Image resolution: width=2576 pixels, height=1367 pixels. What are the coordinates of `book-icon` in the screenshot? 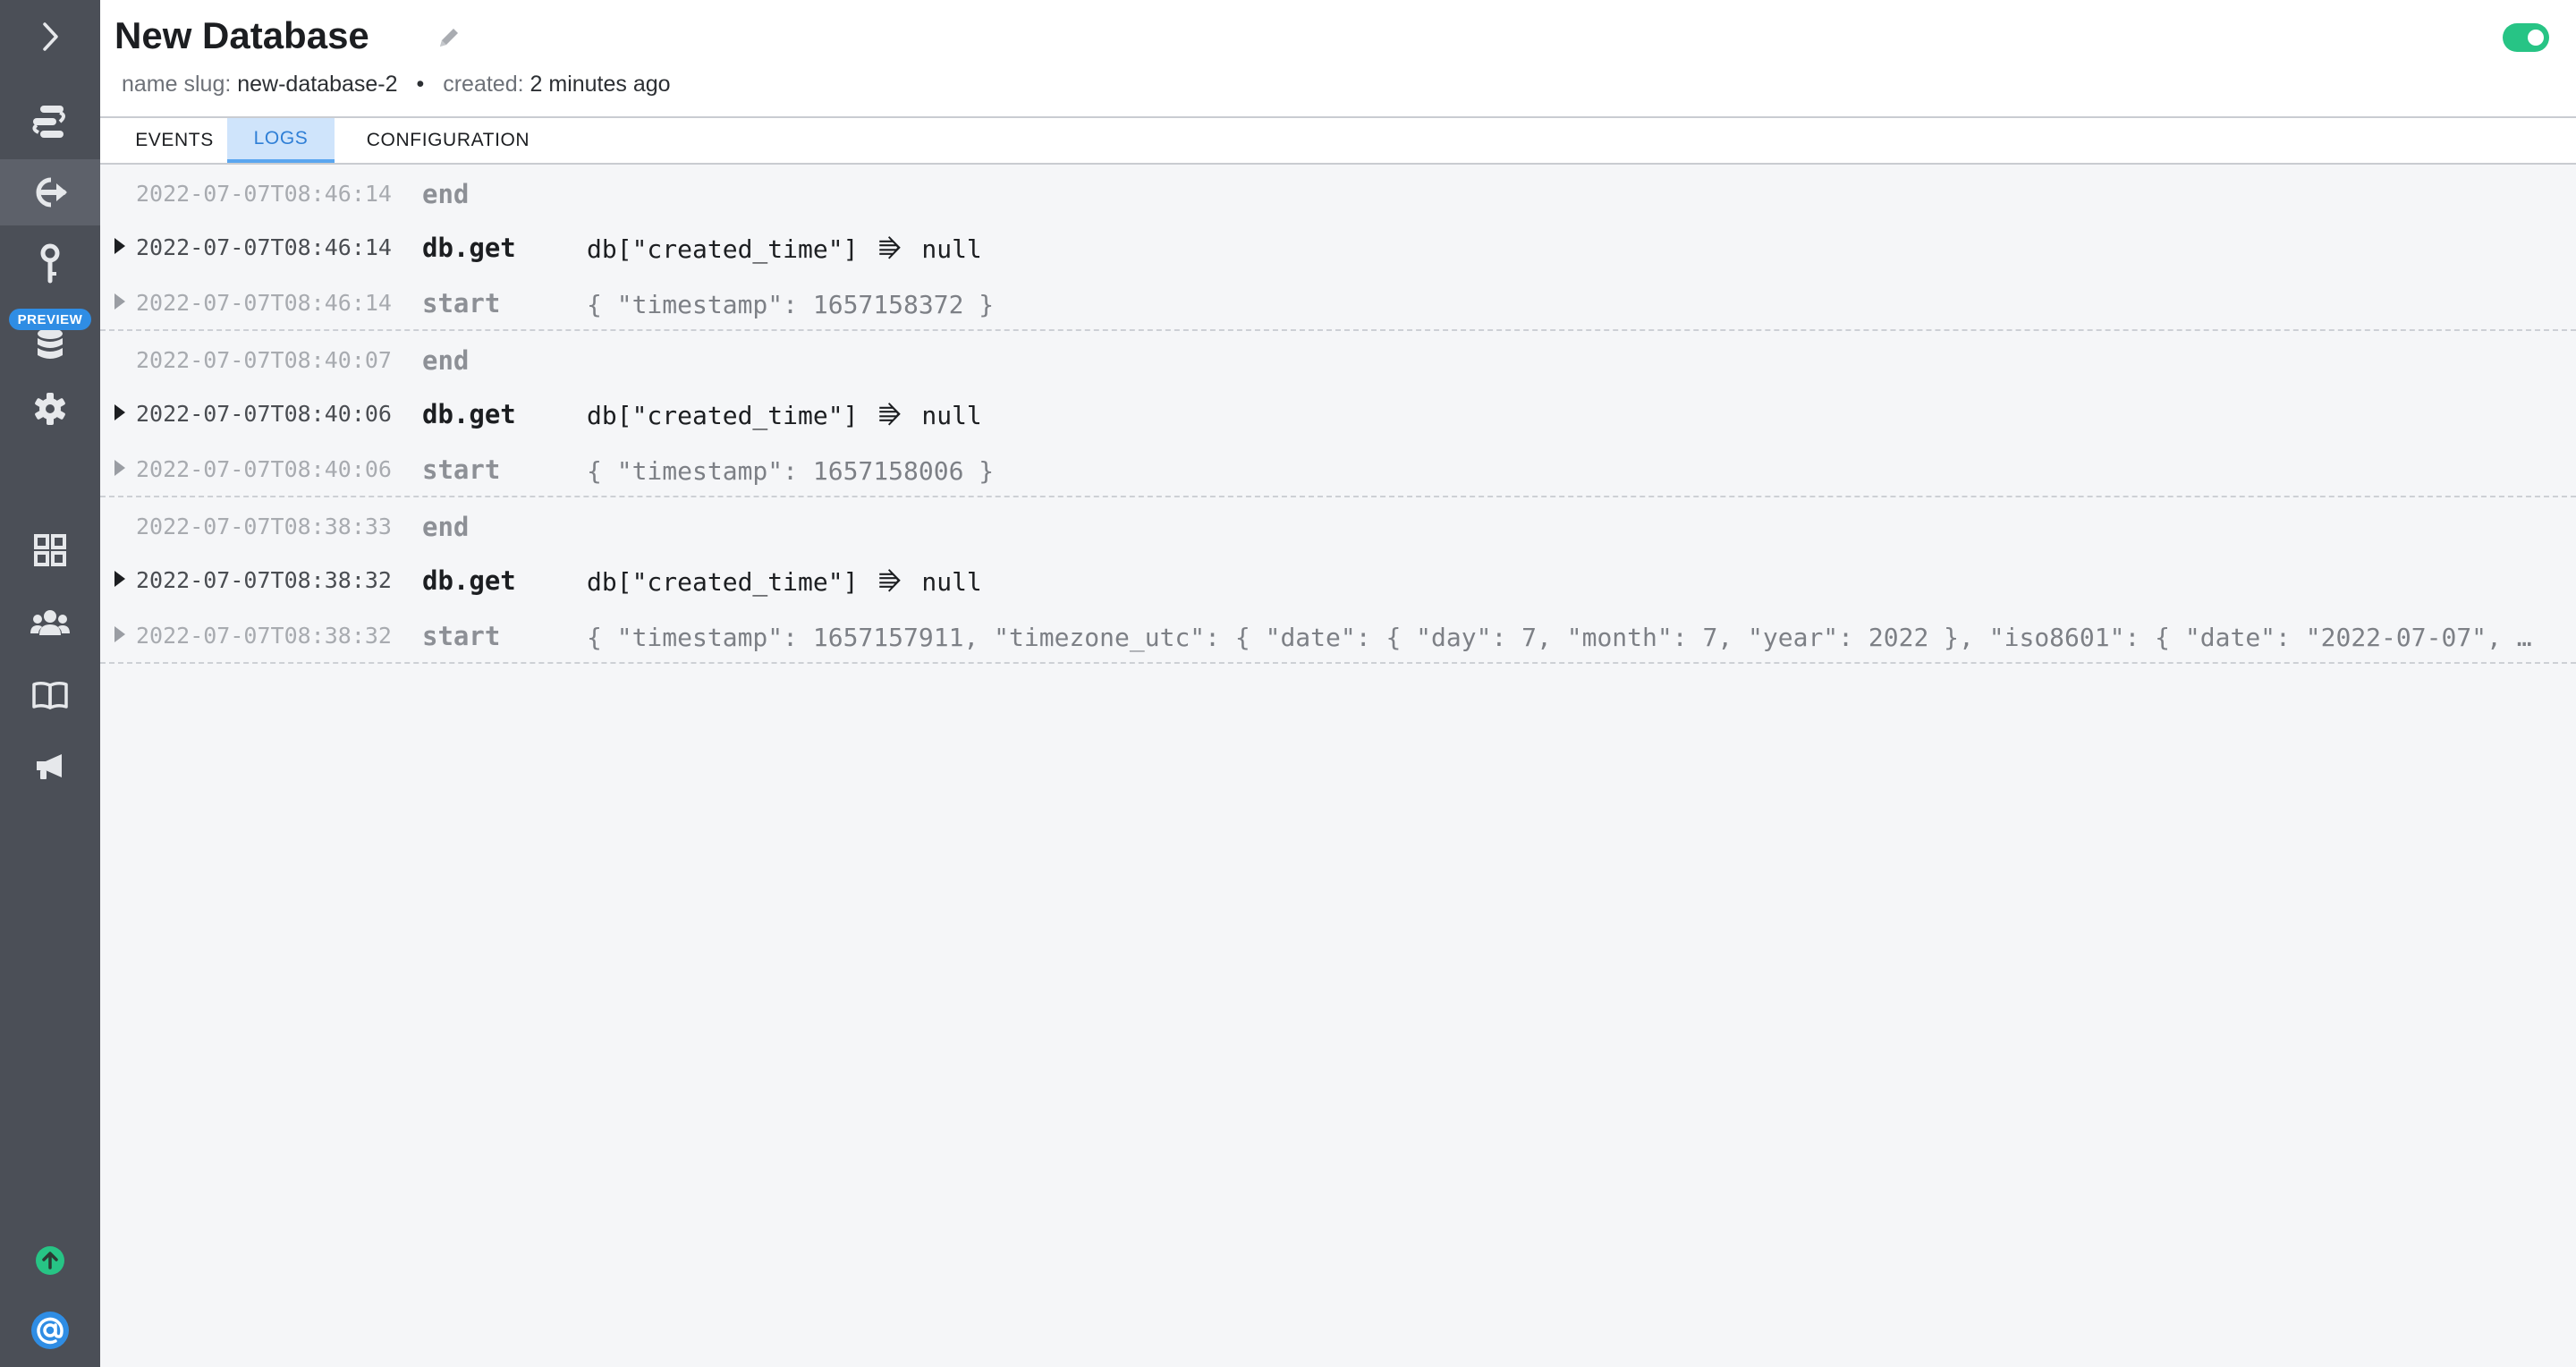 It's located at (50, 695).